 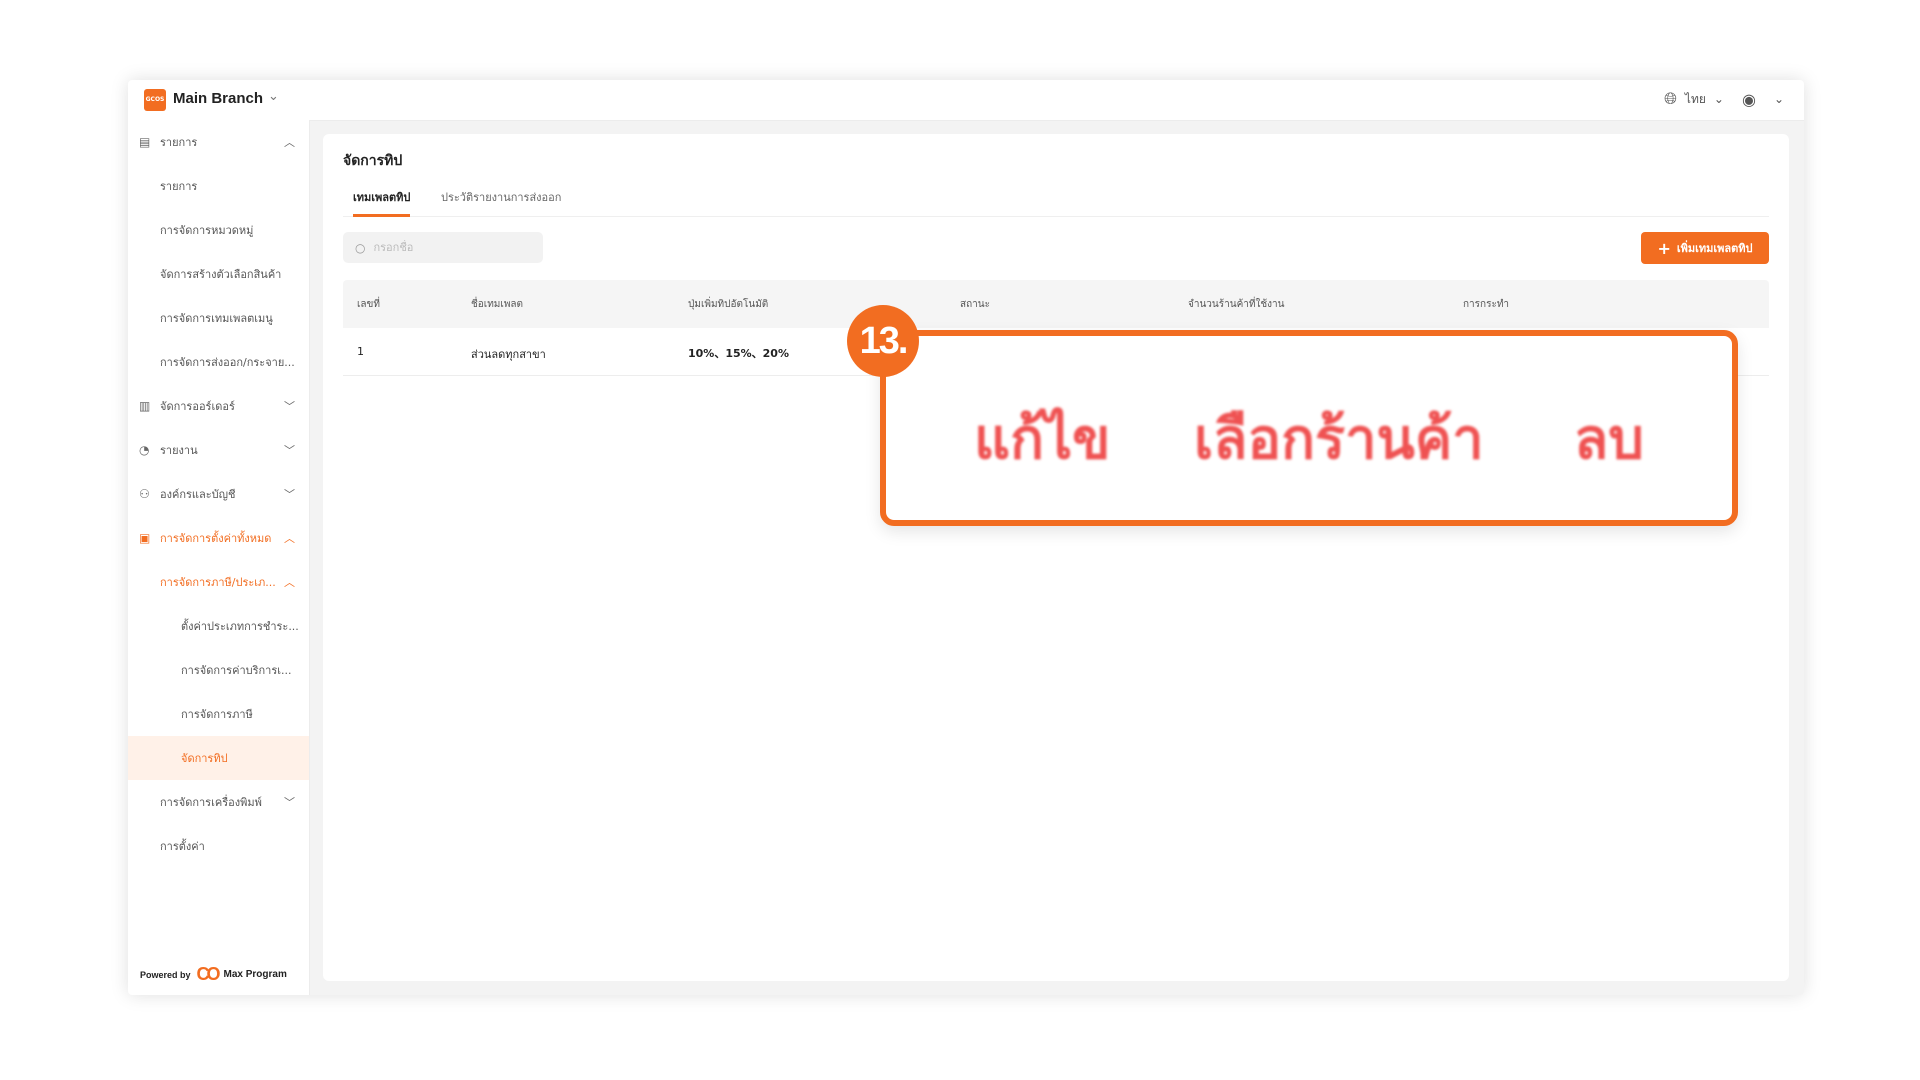 What do you see at coordinates (728, 304) in the screenshot?
I see `column-header: ปุ่มเพิ่มทิปอัตโนมัติ` at bounding box center [728, 304].